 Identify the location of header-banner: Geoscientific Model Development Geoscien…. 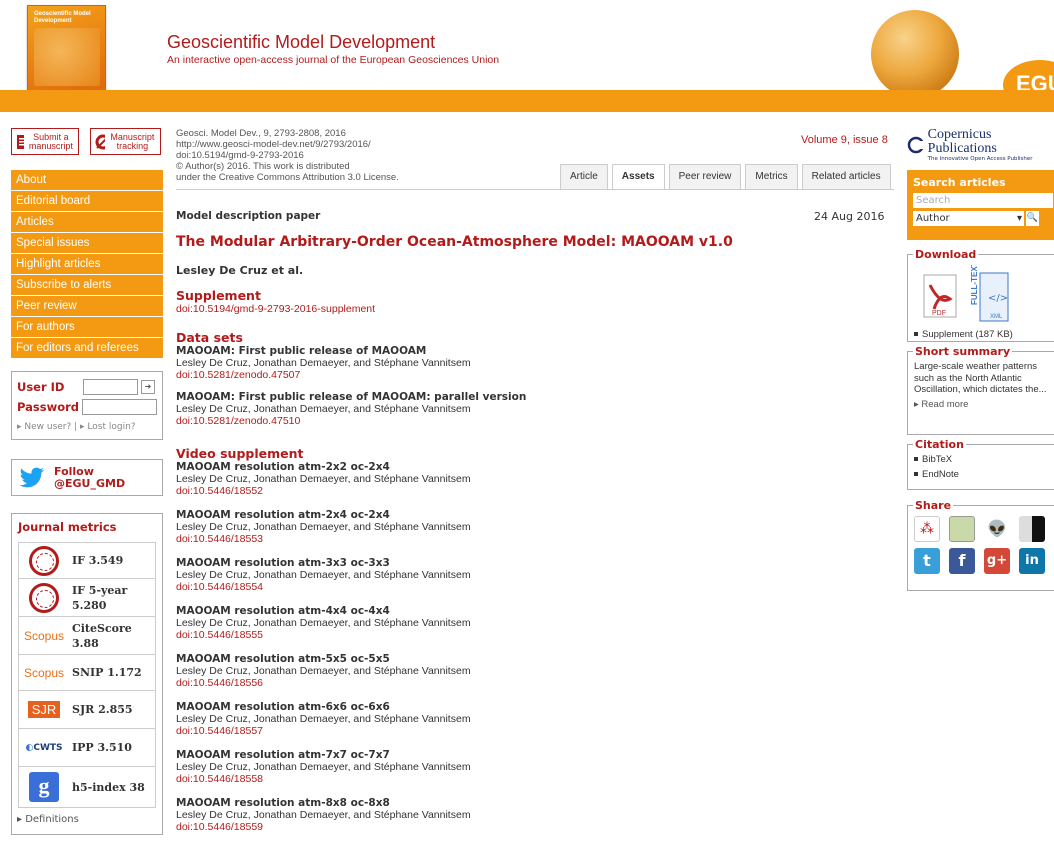
(527, 56).